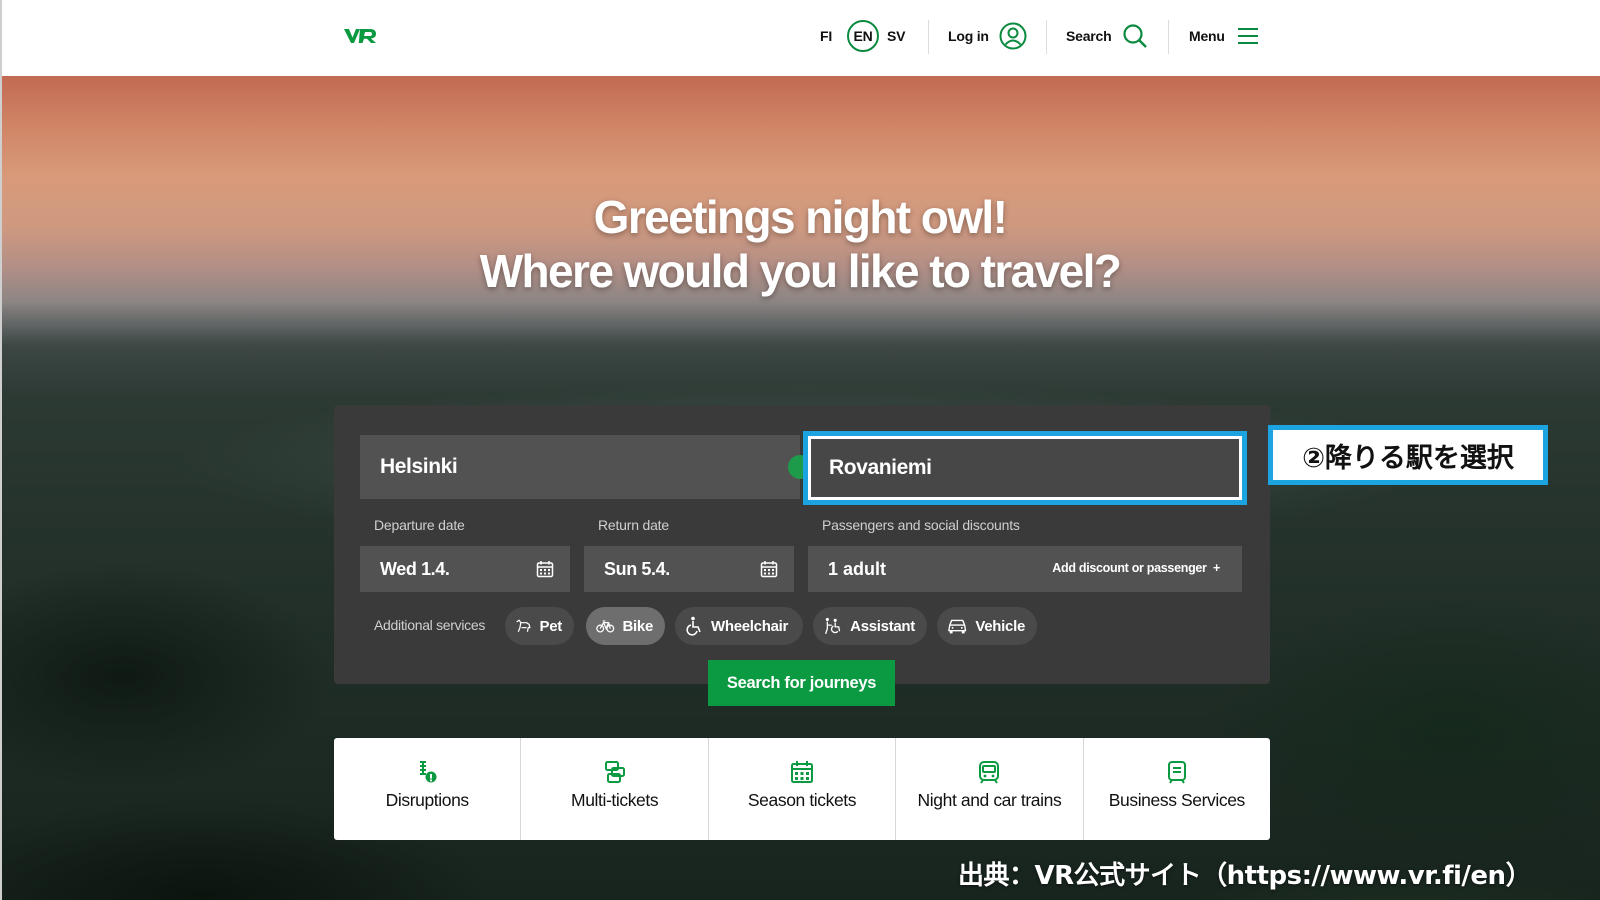 This screenshot has width=1600, height=900. Describe the element at coordinates (800, 271) in the screenshot. I see `hero-question: Where would you like to travel?` at that location.